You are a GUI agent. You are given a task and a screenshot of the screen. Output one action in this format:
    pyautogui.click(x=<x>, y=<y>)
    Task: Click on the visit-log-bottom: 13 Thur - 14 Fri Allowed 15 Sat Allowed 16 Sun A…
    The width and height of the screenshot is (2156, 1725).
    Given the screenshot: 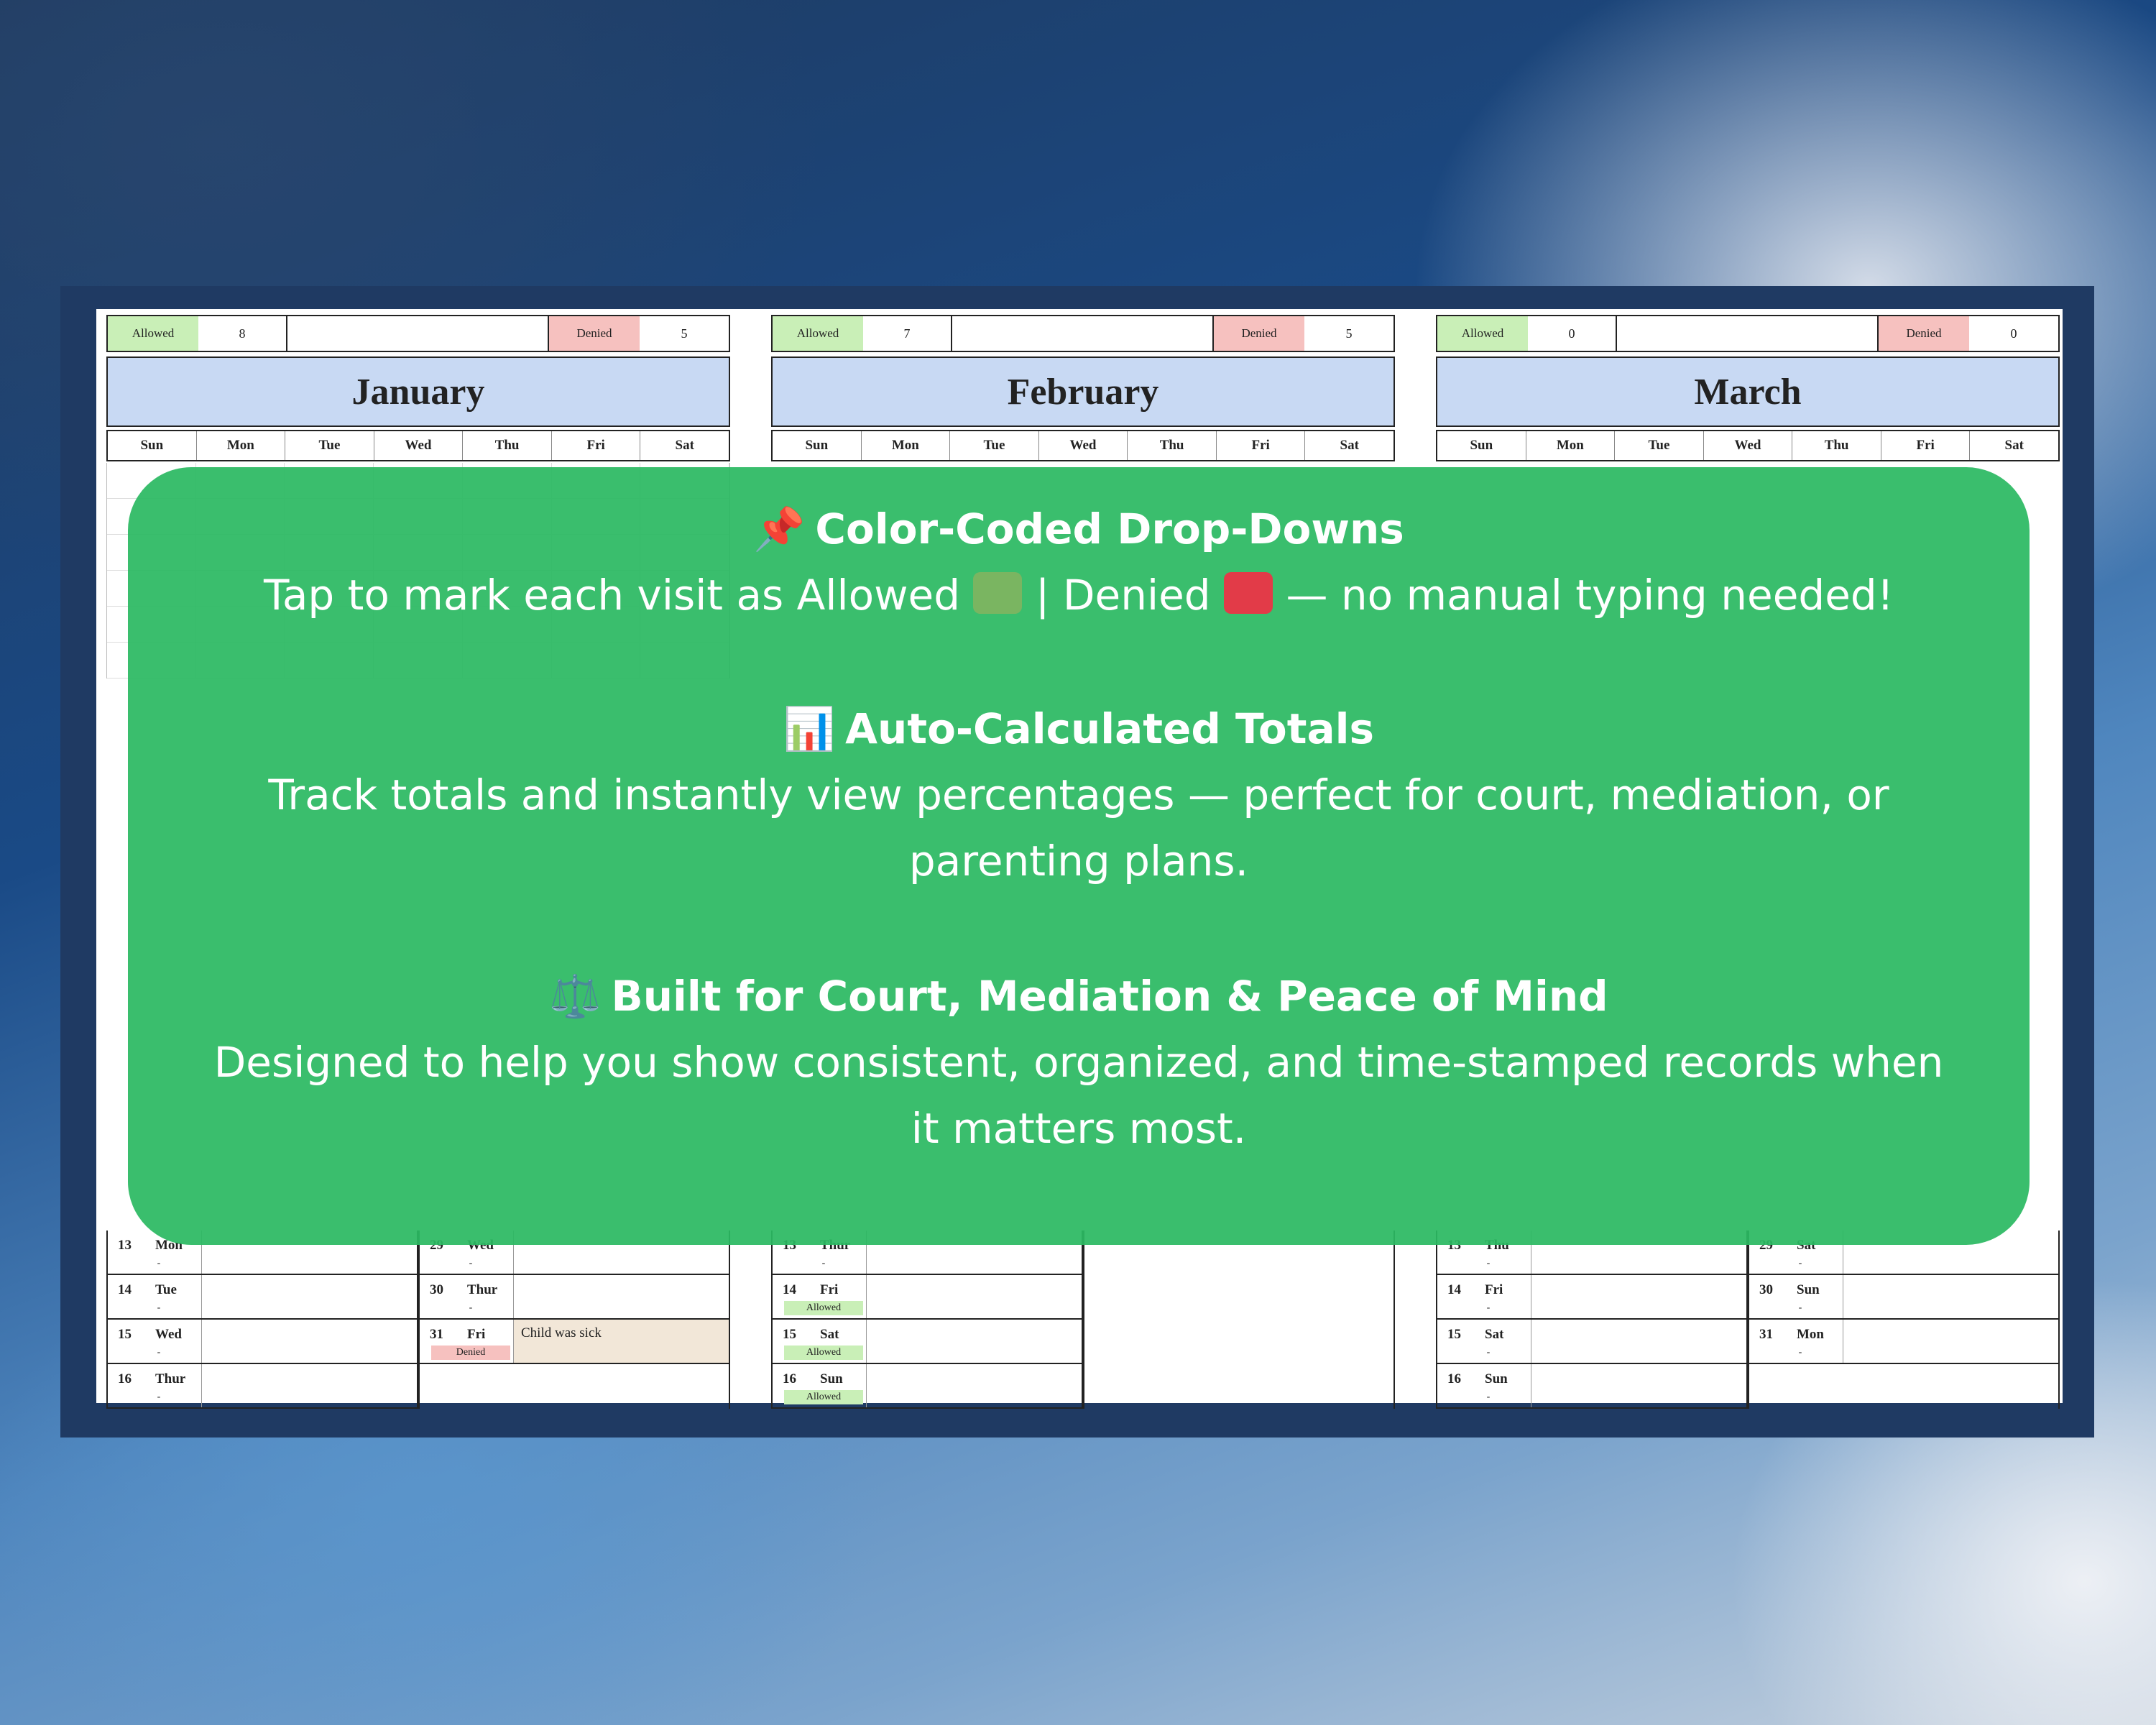 What is the action you would take?
    pyautogui.click(x=1083, y=1319)
    